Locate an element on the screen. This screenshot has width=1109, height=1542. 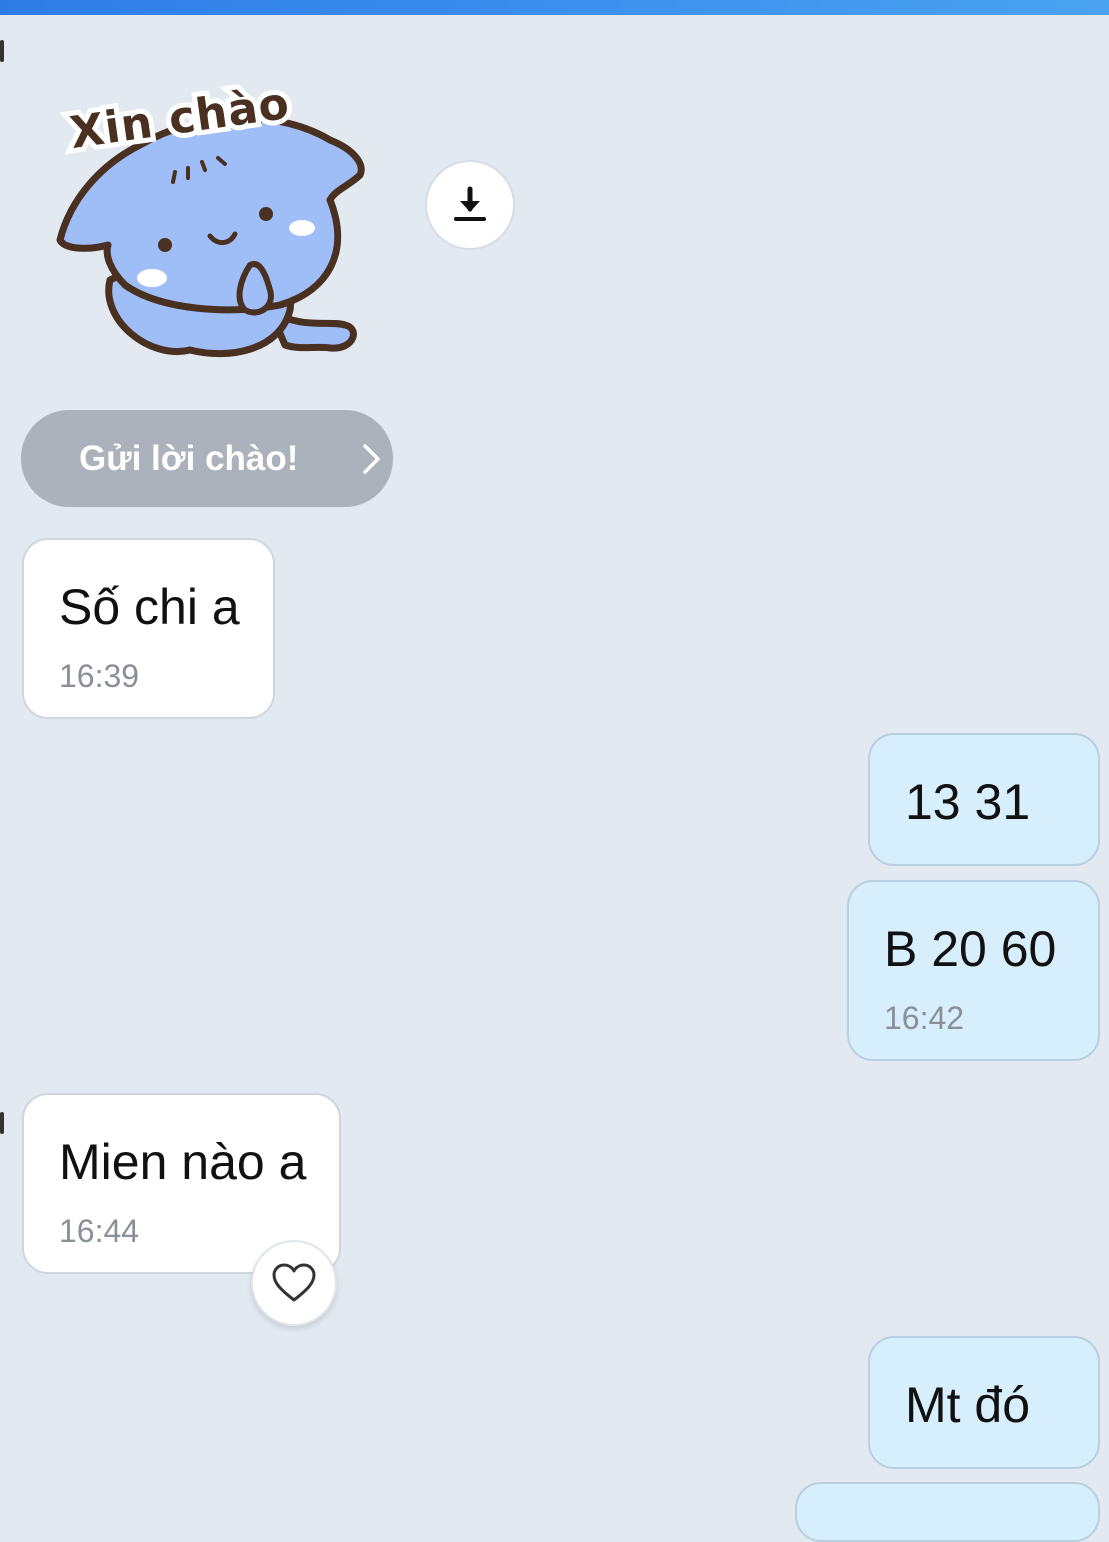
send-greeting-label: Gửi lời chào! is located at coordinates (189, 458).